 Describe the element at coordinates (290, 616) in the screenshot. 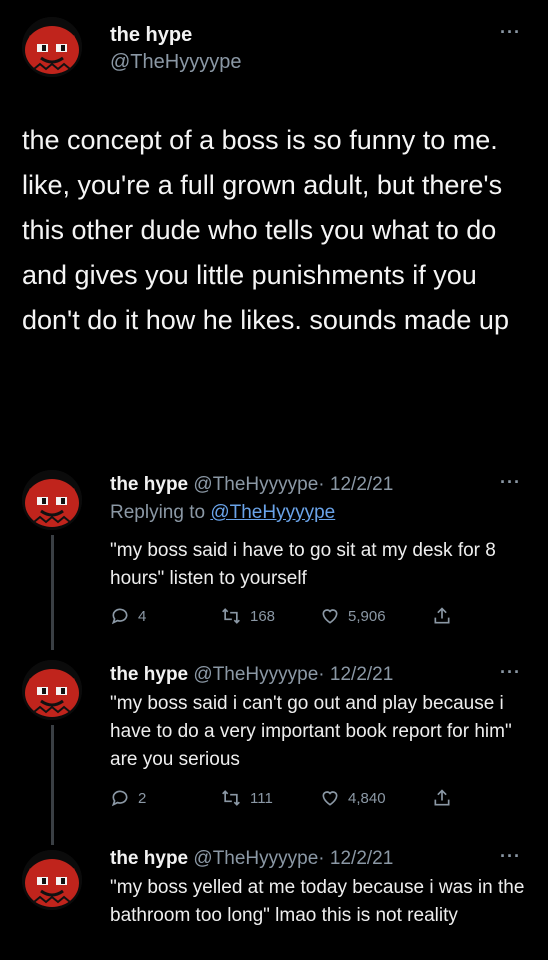

I see `tweet-actions: 4 168 5,906` at that location.